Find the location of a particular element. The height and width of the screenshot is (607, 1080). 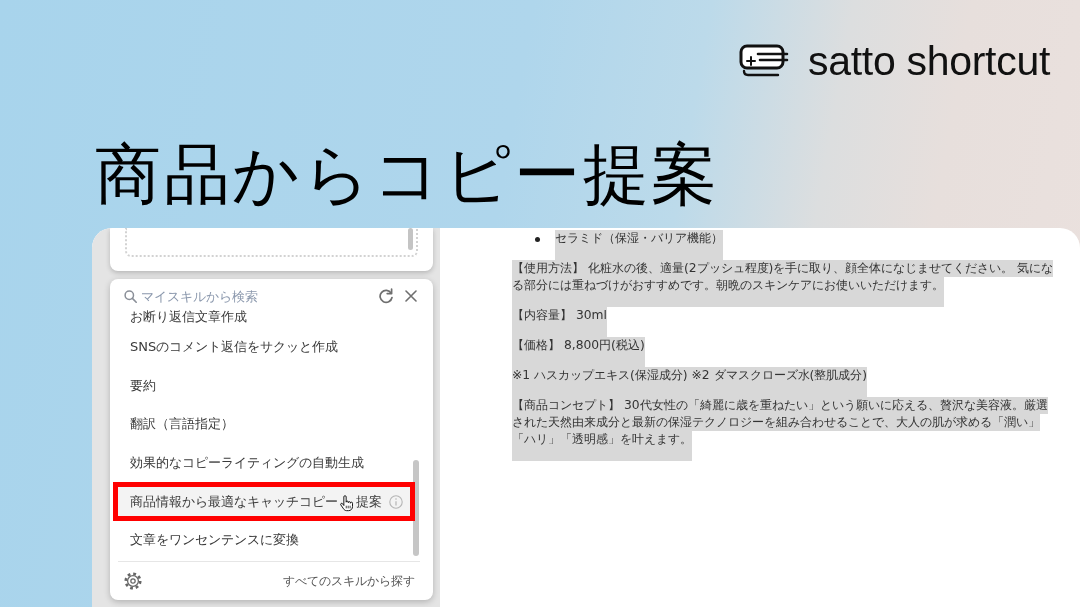

search-field: マイスキルから検索 is located at coordinates (259, 296).